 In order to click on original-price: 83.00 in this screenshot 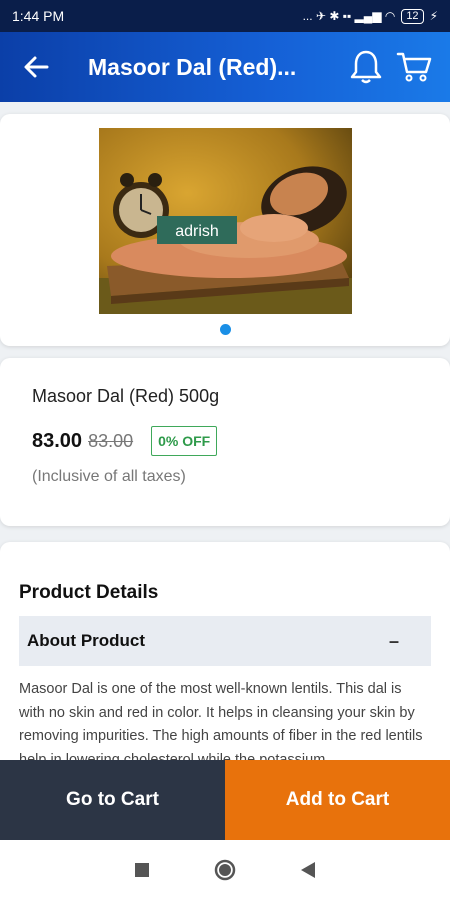, I will do `click(111, 440)`.